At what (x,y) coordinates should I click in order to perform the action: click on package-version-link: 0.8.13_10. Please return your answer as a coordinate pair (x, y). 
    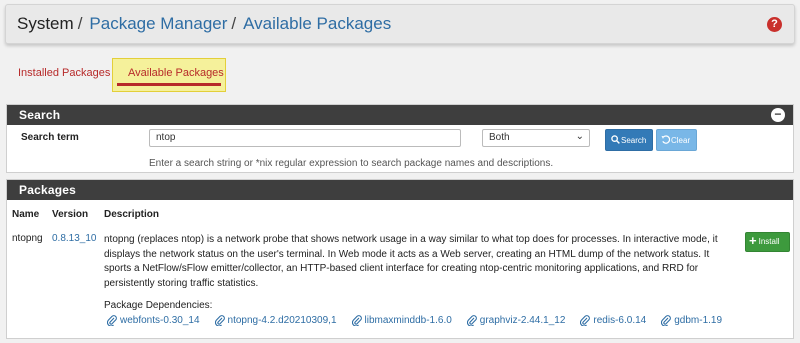
    Looking at the image, I should click on (74, 238).